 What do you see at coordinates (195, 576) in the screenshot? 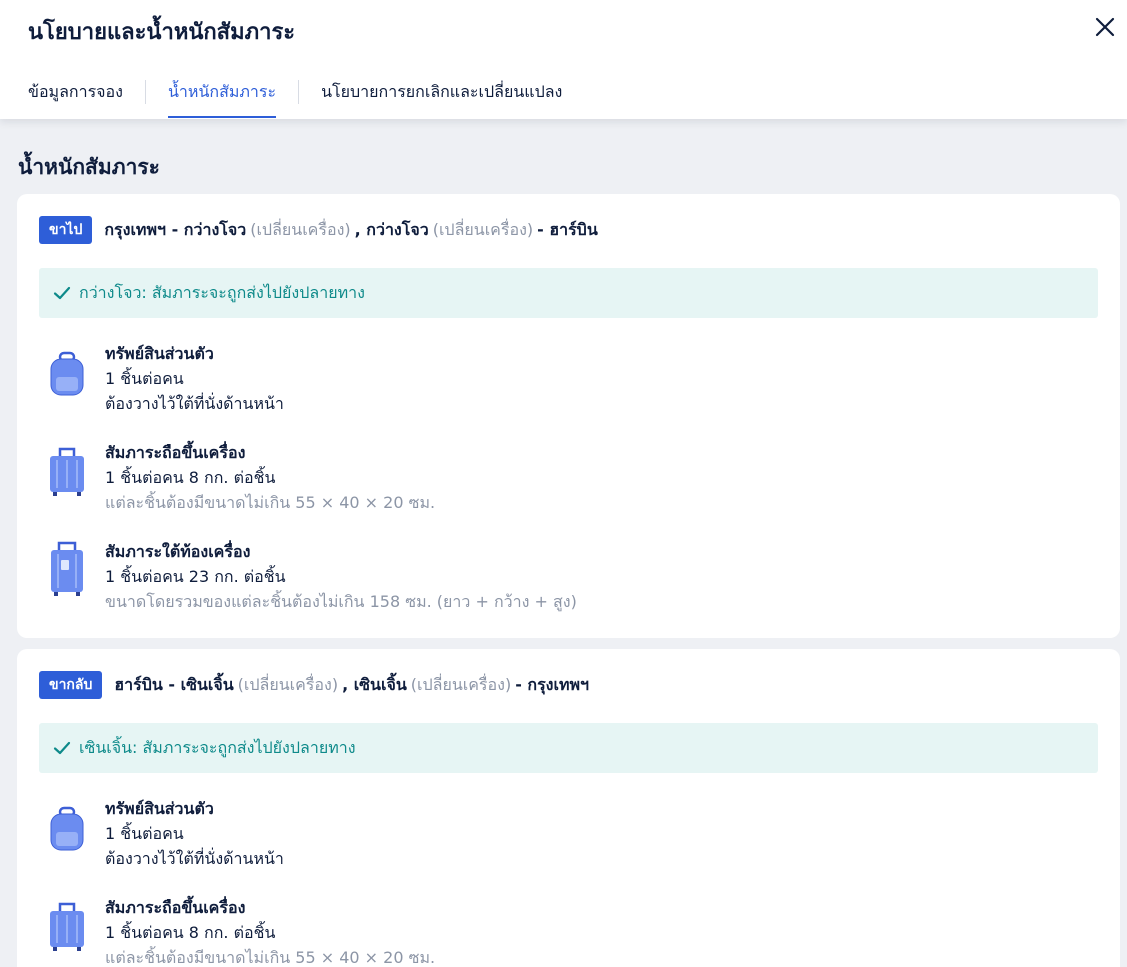
I see `item-allowance: 1 ชิ้นต่อคน 23 กก. ต่อชิ้น` at bounding box center [195, 576].